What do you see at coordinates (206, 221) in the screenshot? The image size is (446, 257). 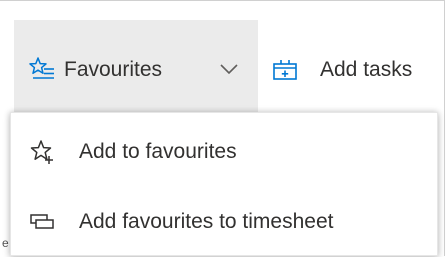 I see `menu-item-label: Add favourites to timesheet` at bounding box center [206, 221].